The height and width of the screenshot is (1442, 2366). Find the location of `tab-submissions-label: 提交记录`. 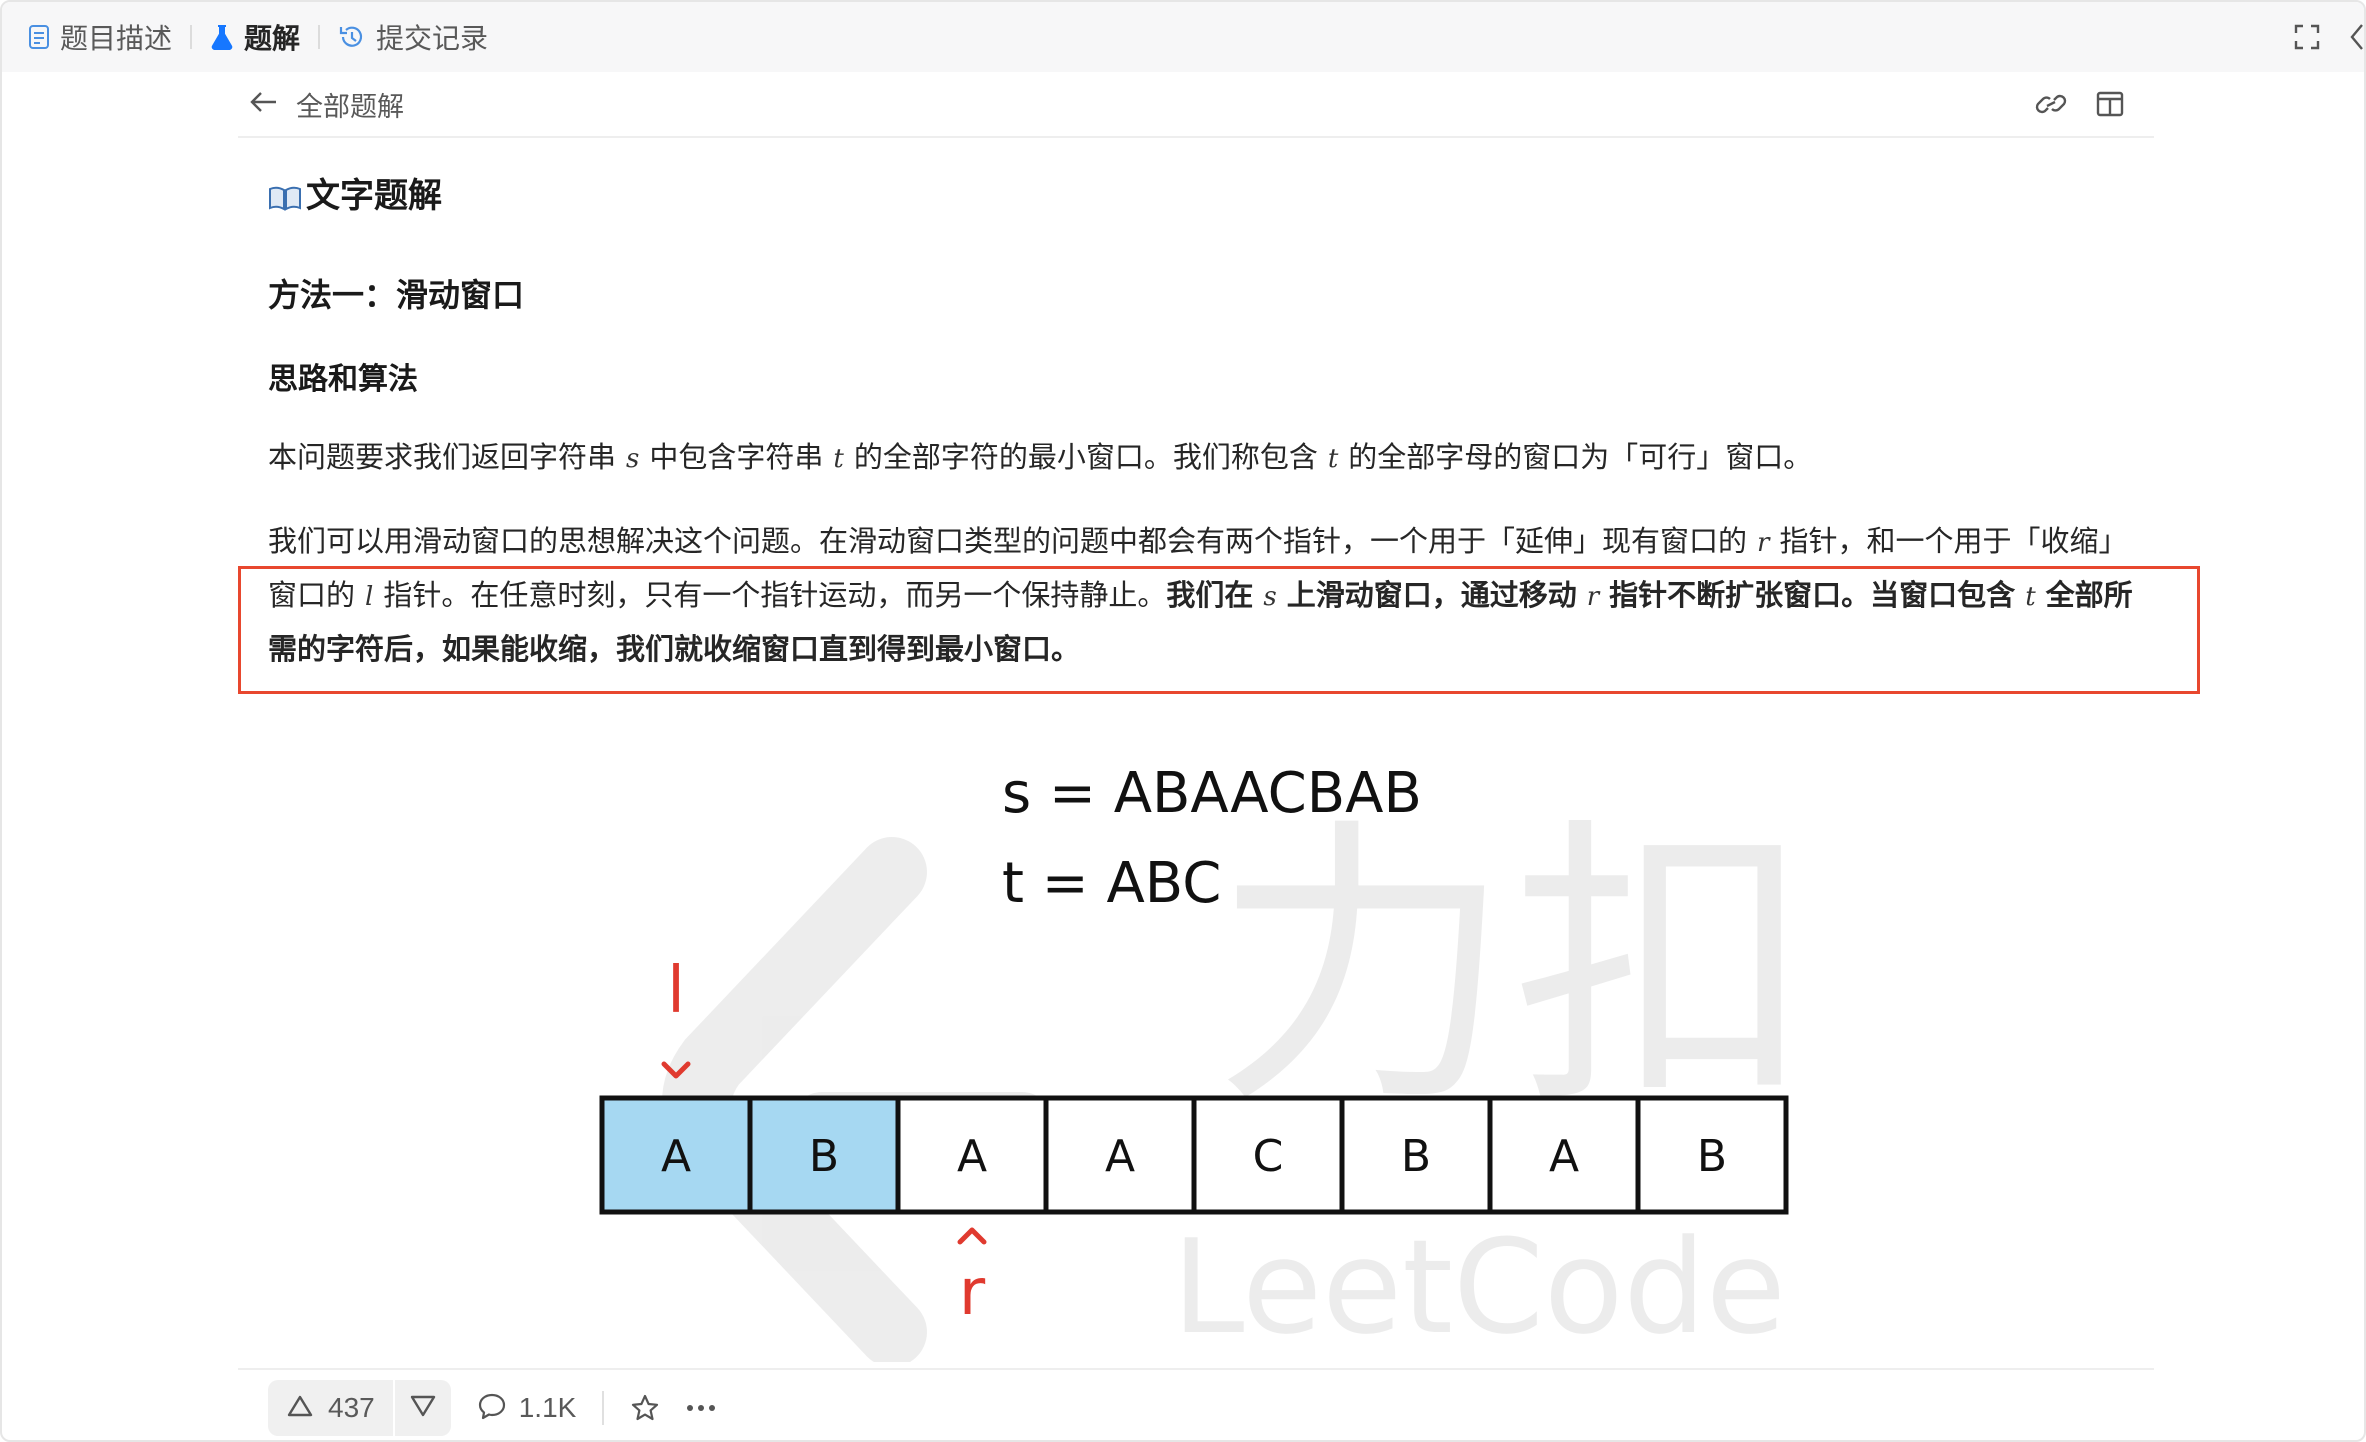

tab-submissions-label: 提交记录 is located at coordinates (432, 38).